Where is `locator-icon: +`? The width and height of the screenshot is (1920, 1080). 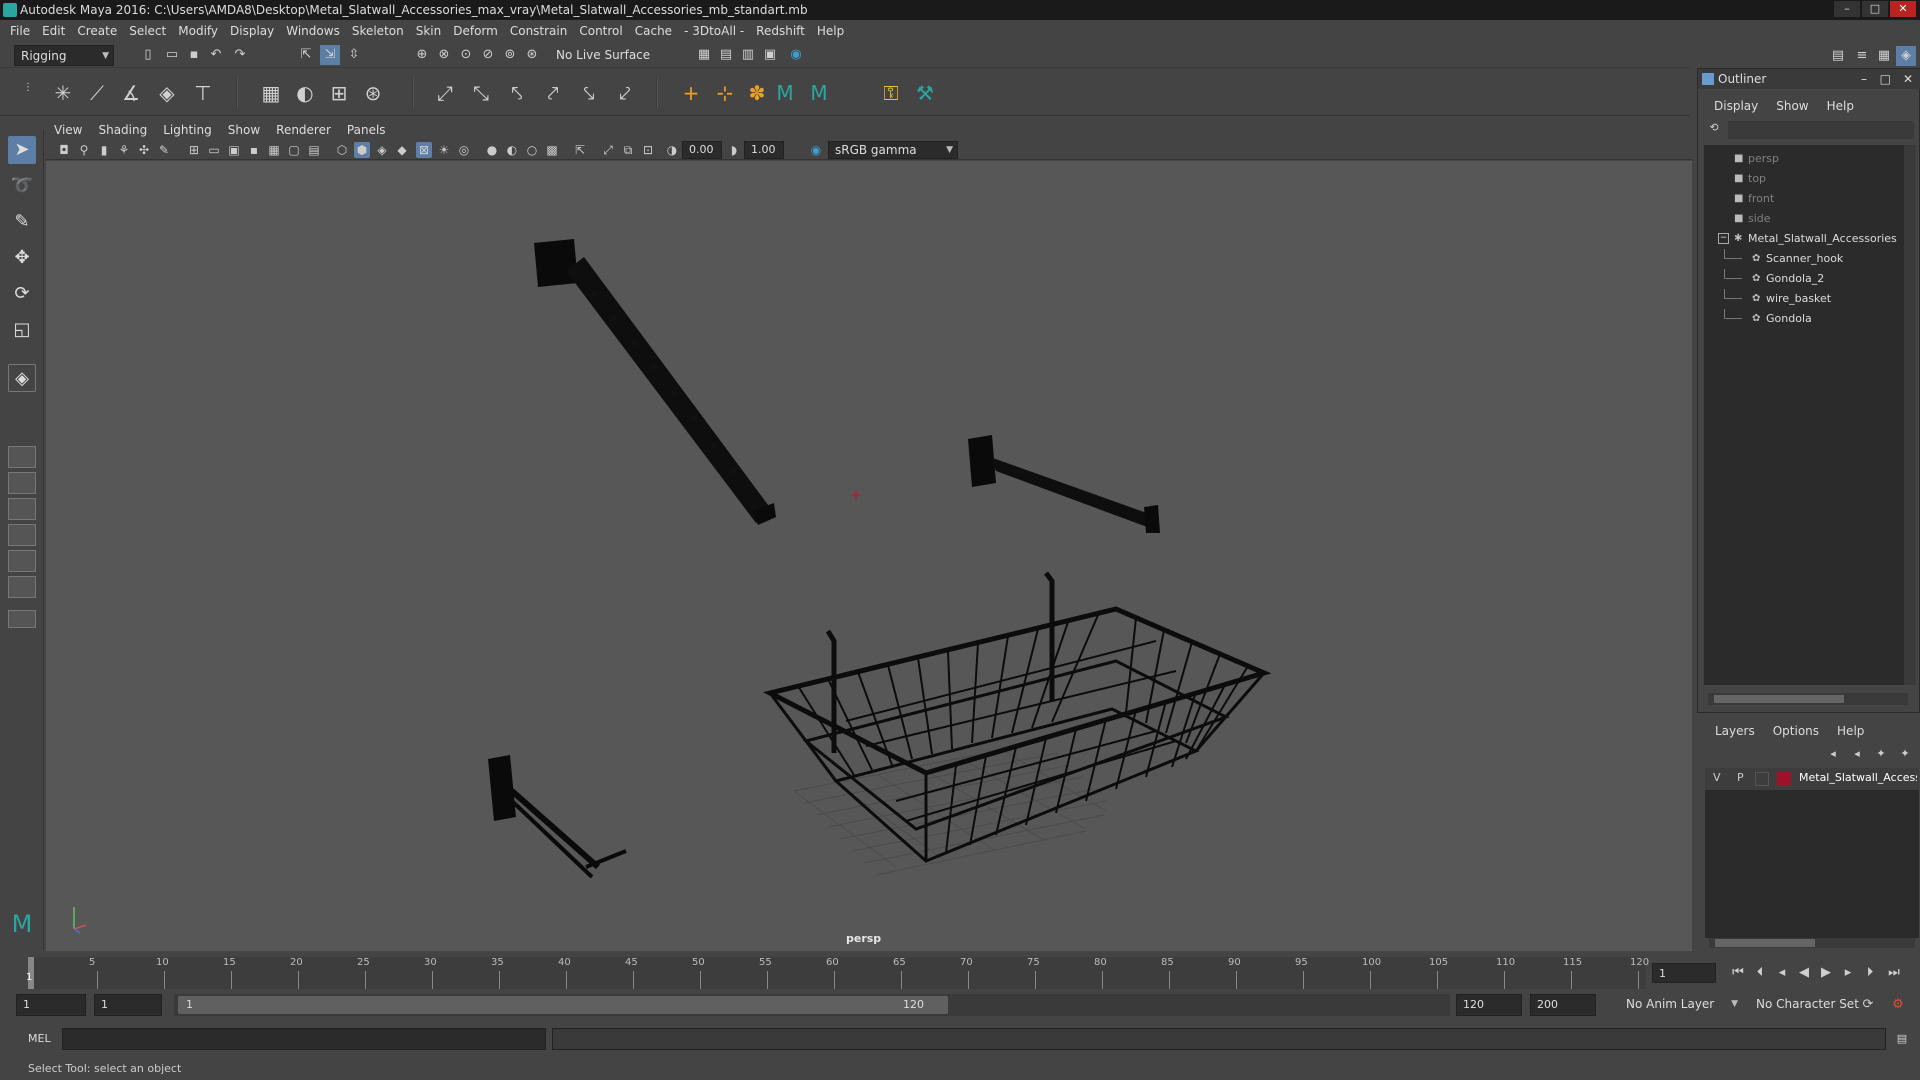 locator-icon: + is located at coordinates (691, 93).